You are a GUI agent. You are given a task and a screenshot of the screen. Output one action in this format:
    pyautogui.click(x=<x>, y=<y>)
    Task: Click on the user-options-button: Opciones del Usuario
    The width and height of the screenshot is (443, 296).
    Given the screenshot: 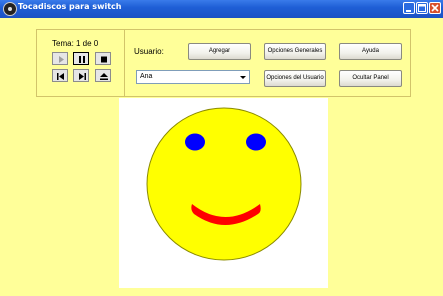 What is the action you would take?
    pyautogui.click(x=295, y=78)
    